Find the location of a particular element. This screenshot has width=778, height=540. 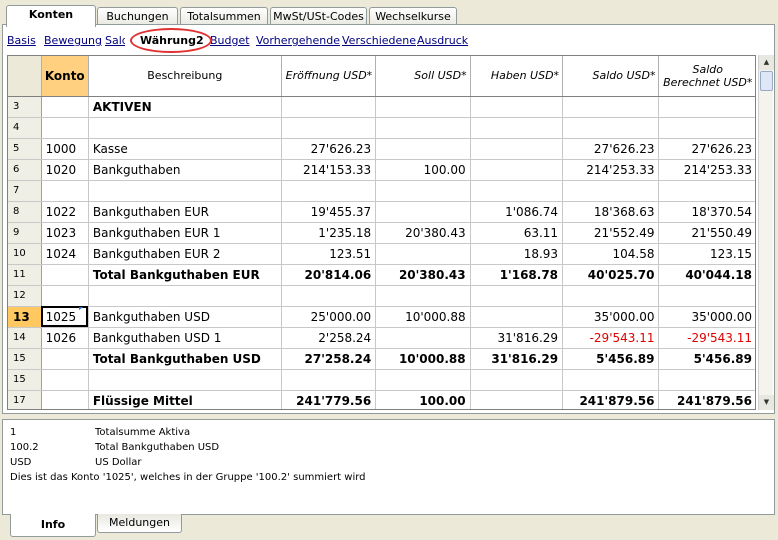

cell-eroeffnung: 2'258.24 is located at coordinates (329, 338).